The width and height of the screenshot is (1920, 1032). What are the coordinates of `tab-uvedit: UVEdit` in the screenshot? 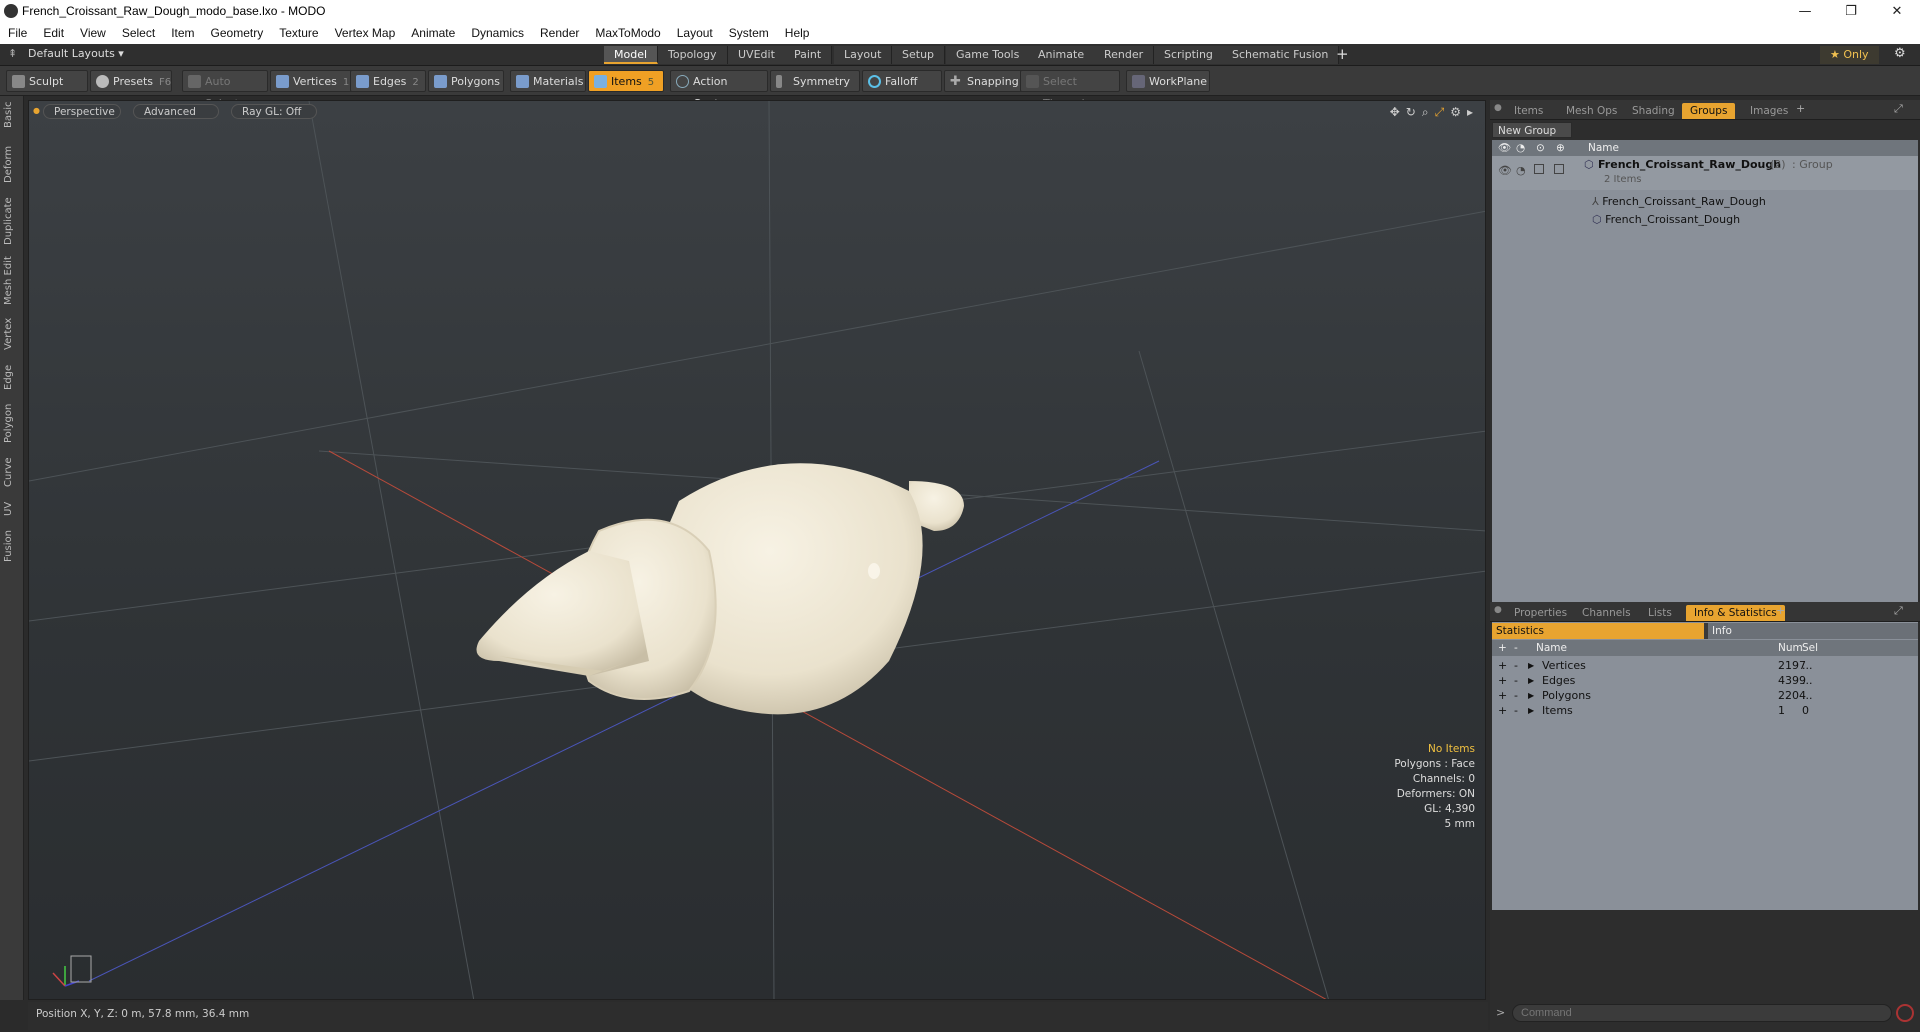 It's located at (757, 55).